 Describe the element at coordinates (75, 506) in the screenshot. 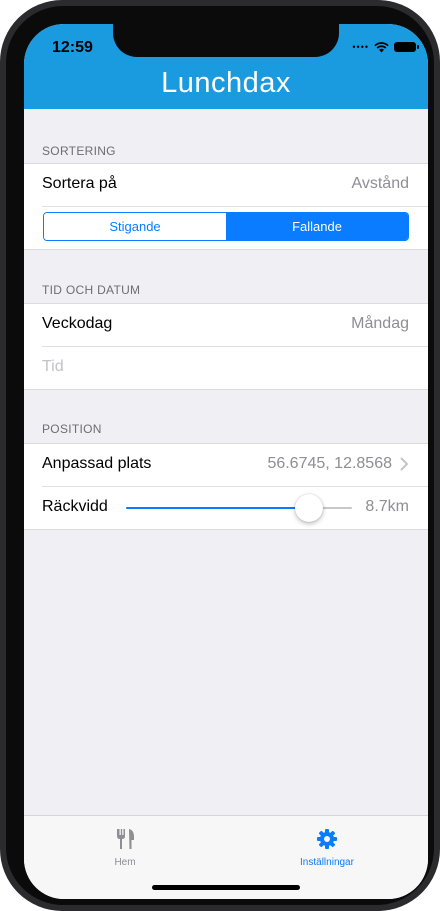

I see `range-label: Räckvidd` at that location.